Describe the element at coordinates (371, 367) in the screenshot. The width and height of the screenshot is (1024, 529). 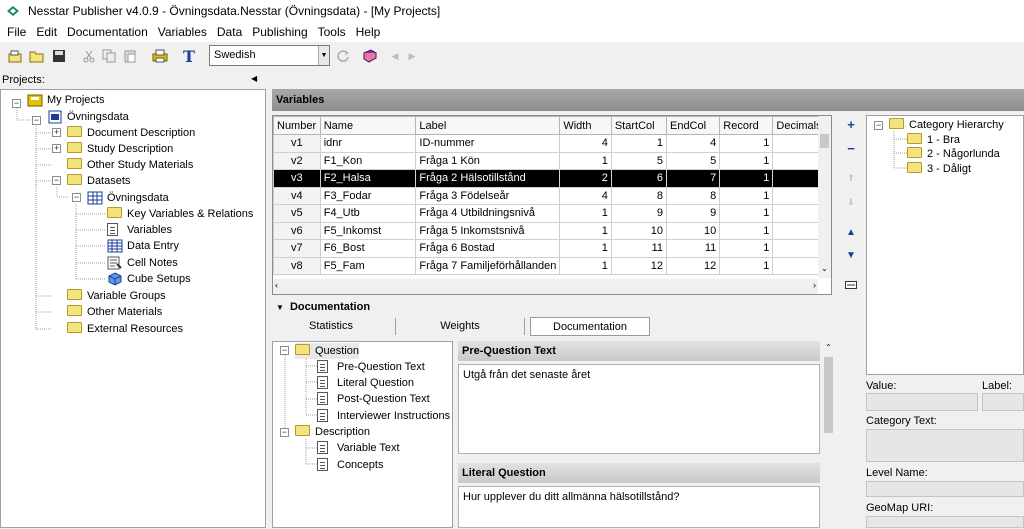
I see `doc-tree-pre-question: Pre-Question Text` at that location.